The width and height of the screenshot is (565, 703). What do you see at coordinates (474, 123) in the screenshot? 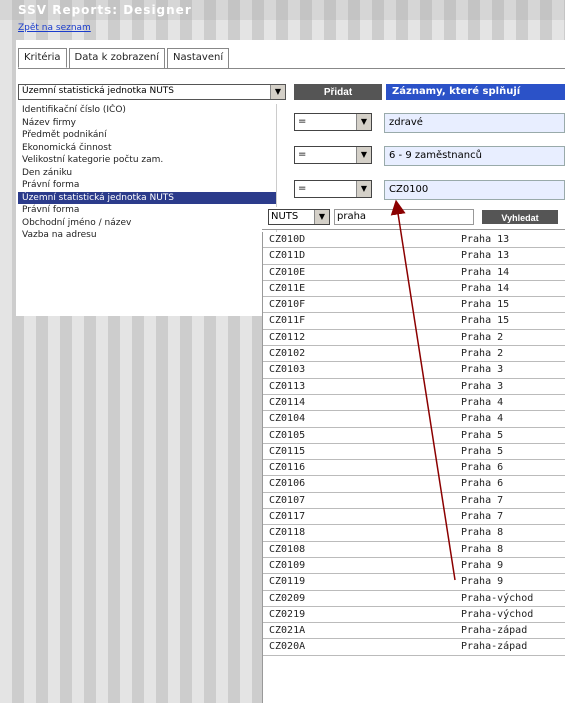
I see `condition-value-field: zdravé` at bounding box center [474, 123].